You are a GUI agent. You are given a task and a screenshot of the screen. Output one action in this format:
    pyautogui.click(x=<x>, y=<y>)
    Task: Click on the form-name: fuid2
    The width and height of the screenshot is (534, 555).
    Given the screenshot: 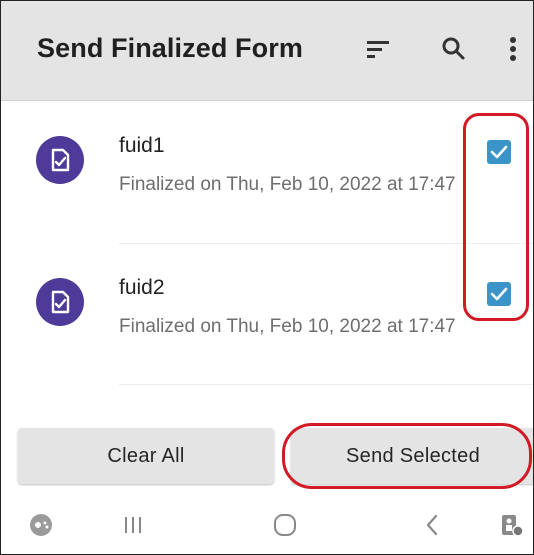 What is the action you would take?
    pyautogui.click(x=142, y=287)
    